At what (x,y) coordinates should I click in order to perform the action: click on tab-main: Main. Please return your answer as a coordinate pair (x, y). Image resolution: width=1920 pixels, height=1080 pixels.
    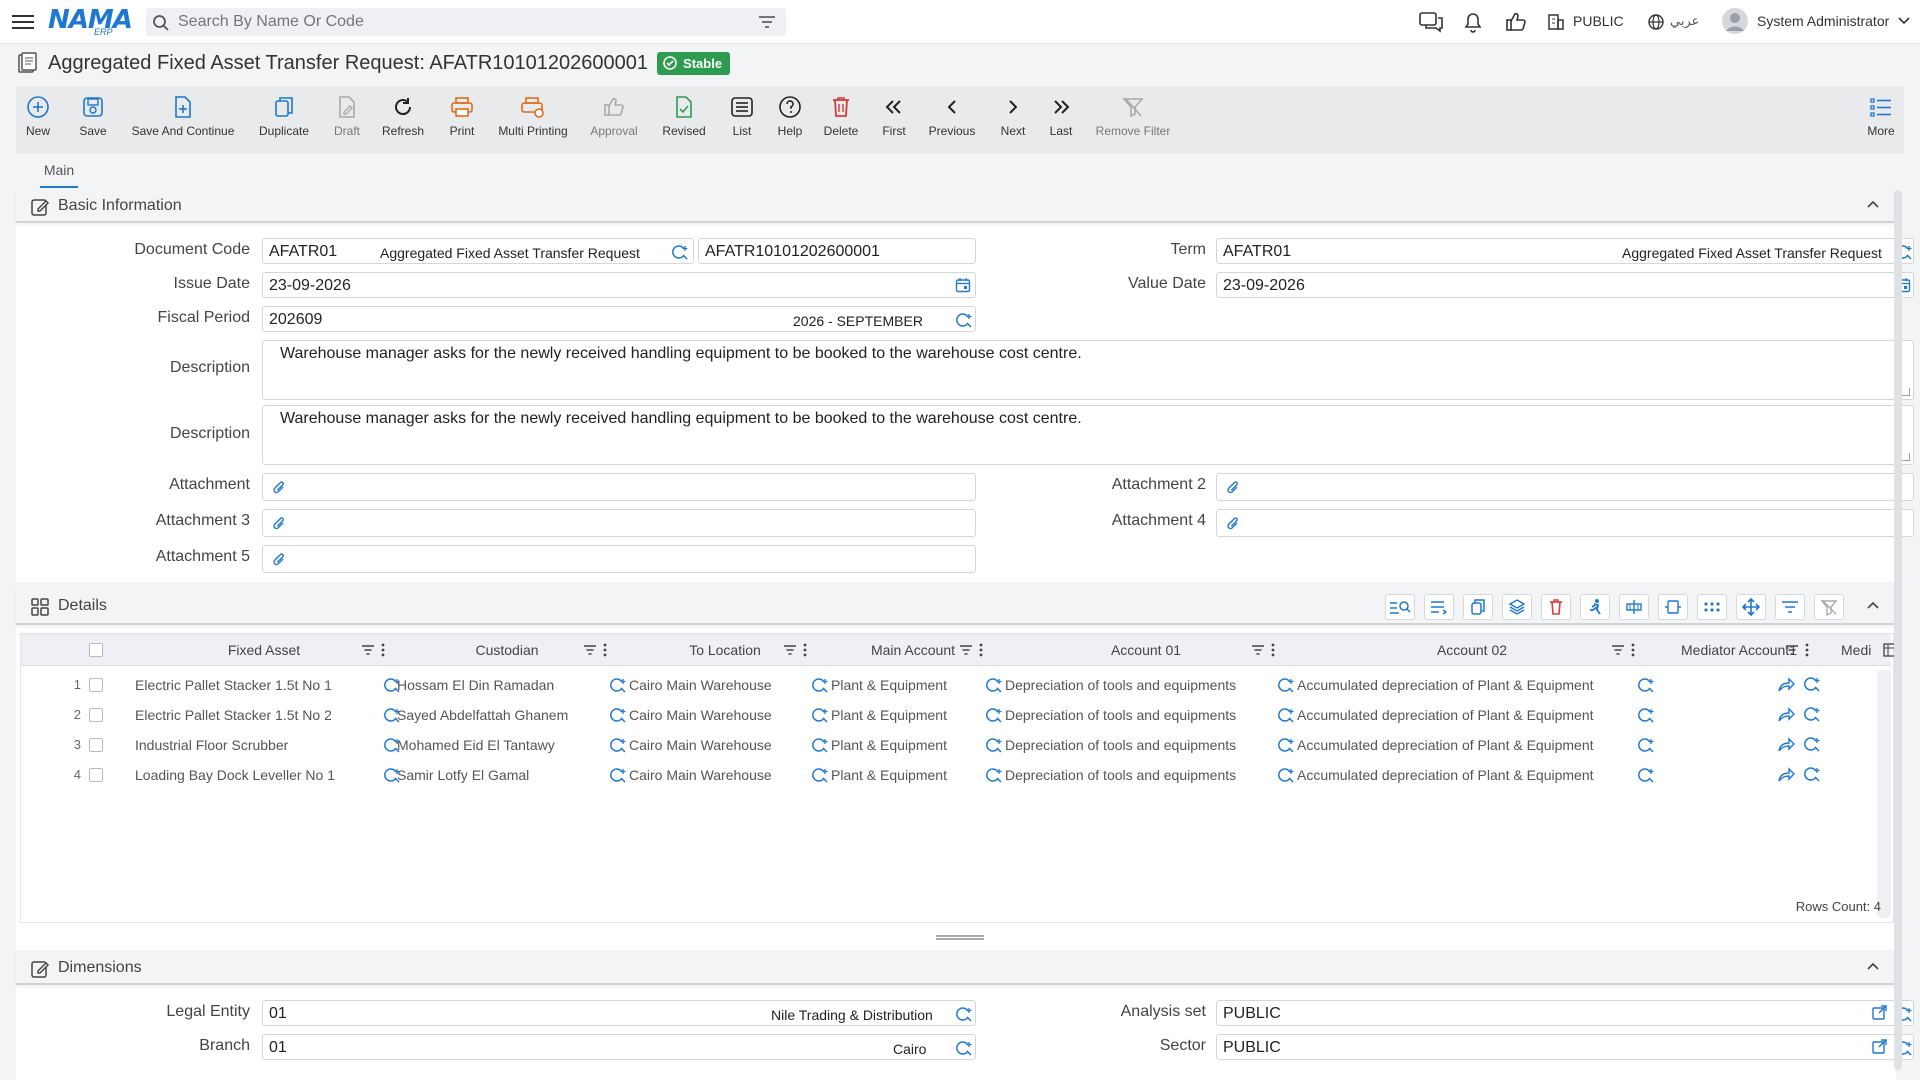
    Looking at the image, I should click on (59, 175).